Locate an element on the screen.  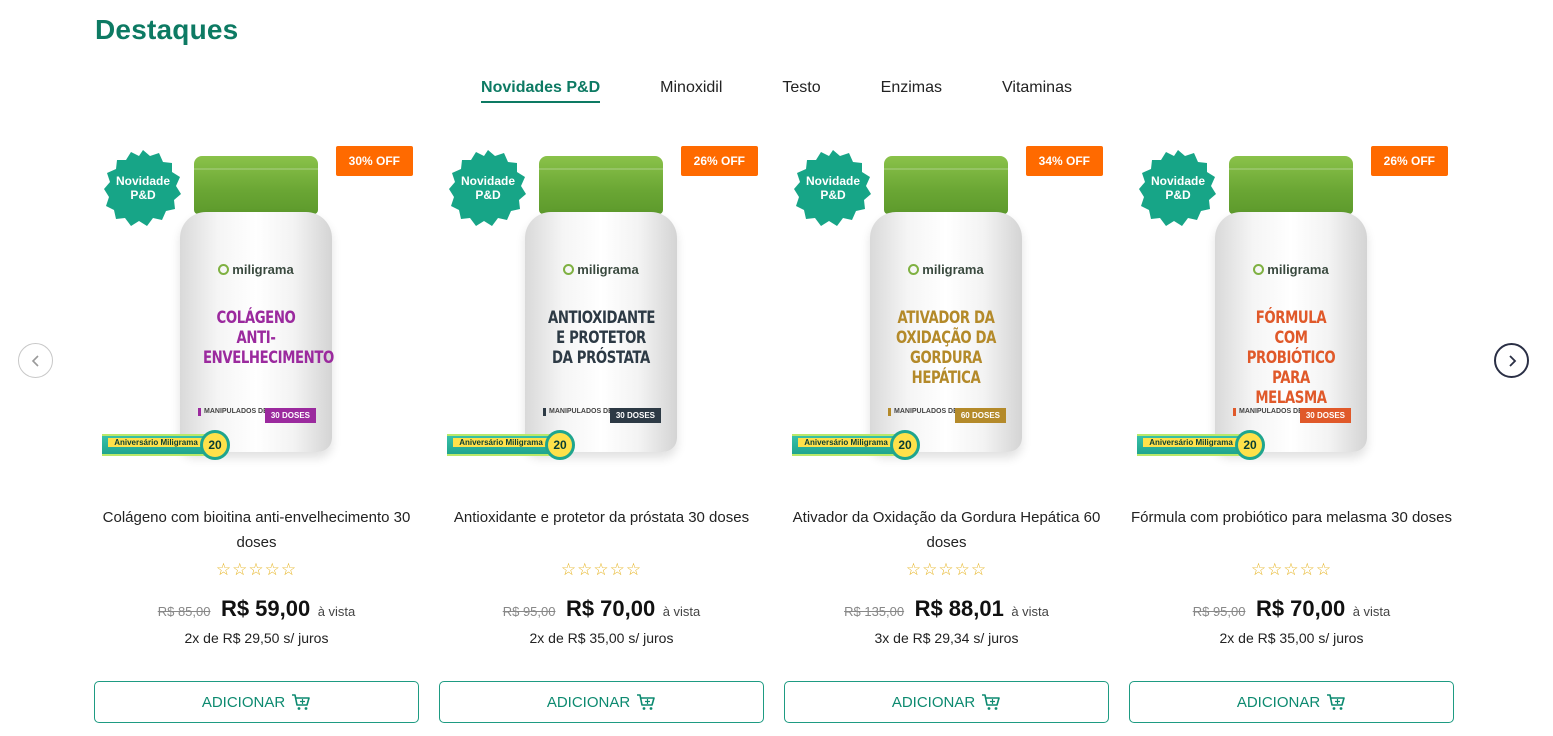
discount-badge: 30% OFF is located at coordinates (374, 161).